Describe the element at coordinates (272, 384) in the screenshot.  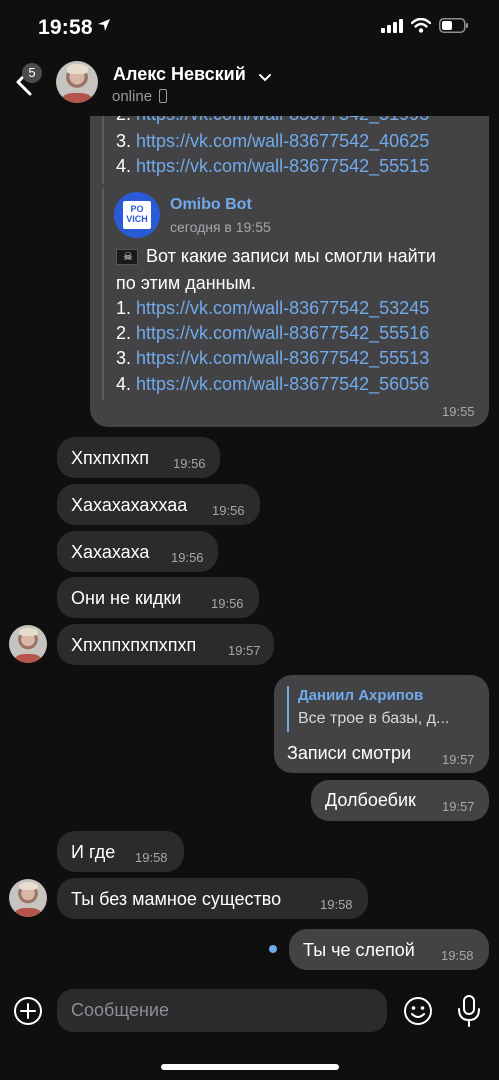
I see `forwarded-link: 4. https://vk.com/wall-83677542_56056` at that location.